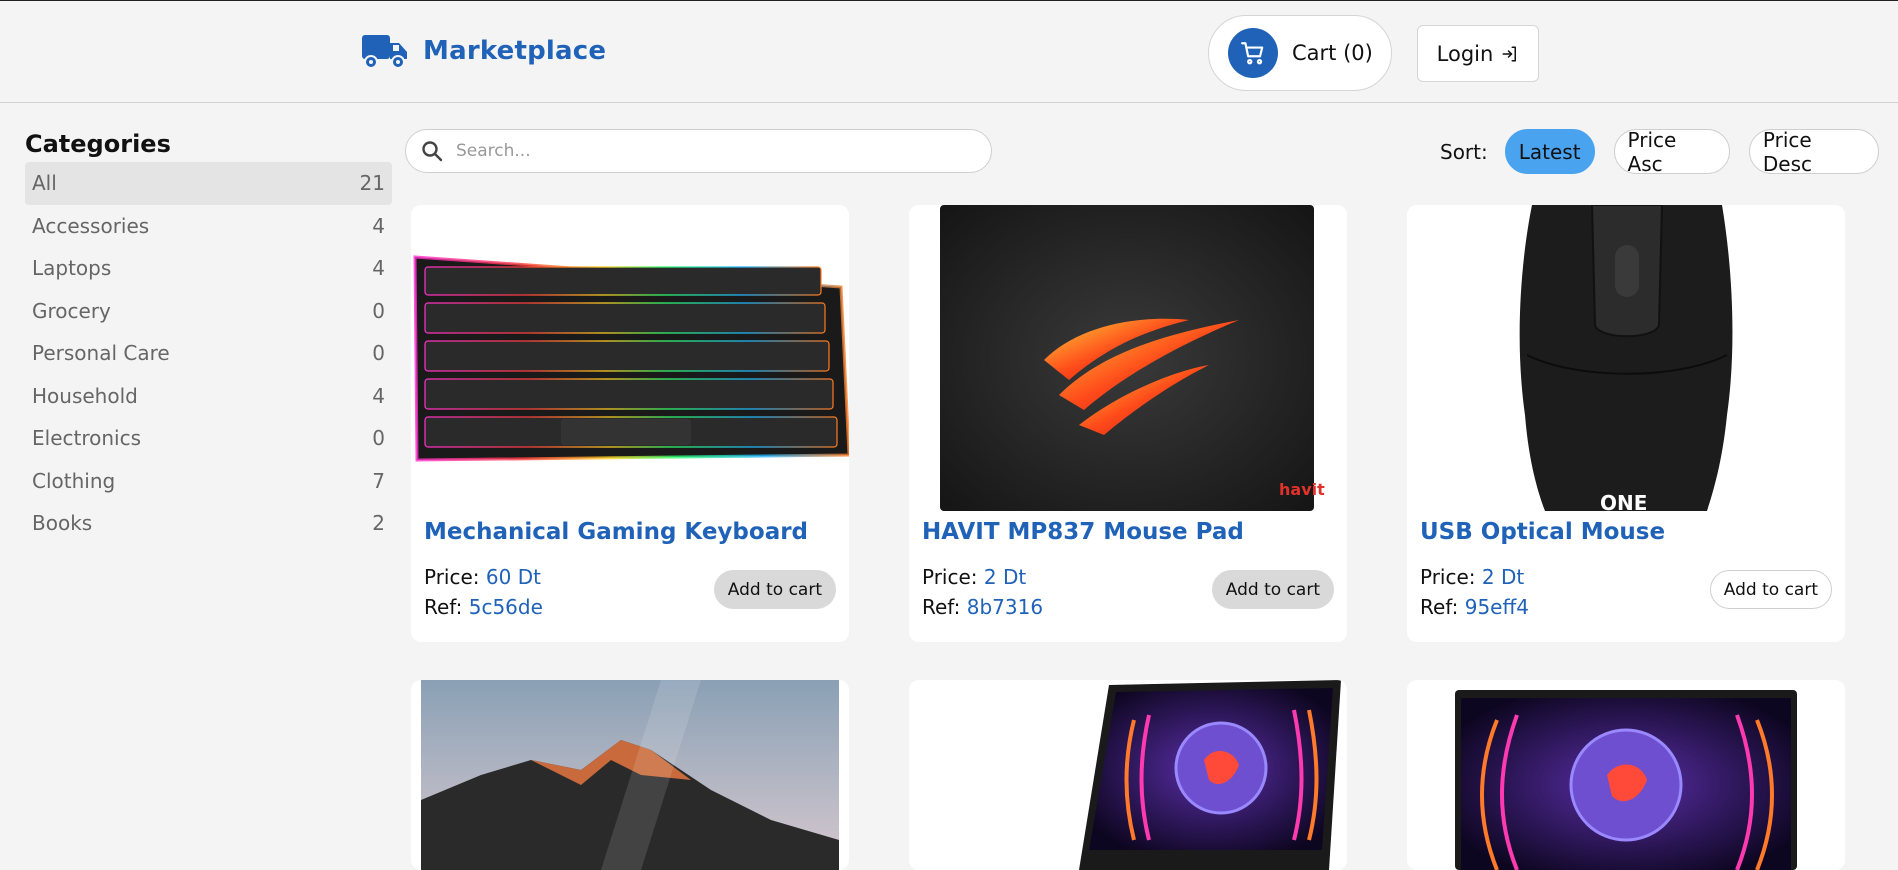 Image resolution: width=1898 pixels, height=870 pixels. What do you see at coordinates (91, 225) in the screenshot?
I see `category-label: Accessories` at bounding box center [91, 225].